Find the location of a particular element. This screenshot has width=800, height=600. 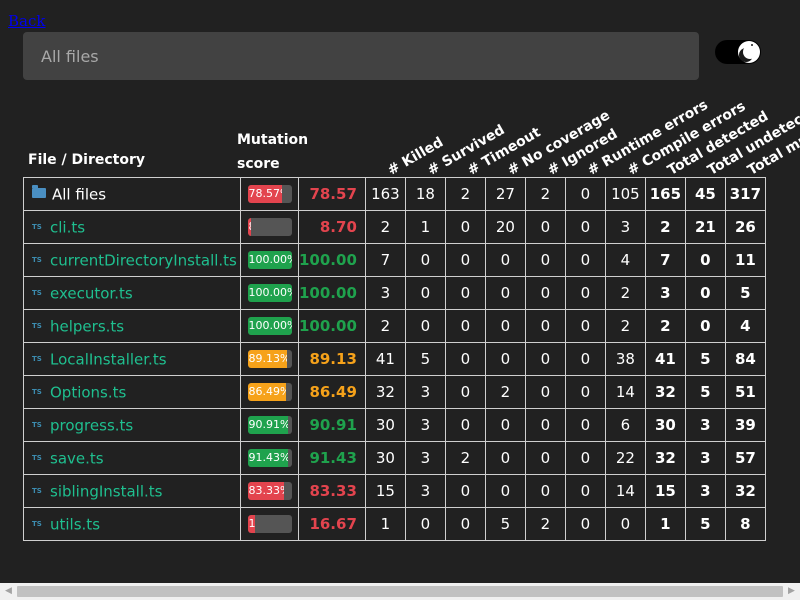

search-box is located at coordinates (361, 56).